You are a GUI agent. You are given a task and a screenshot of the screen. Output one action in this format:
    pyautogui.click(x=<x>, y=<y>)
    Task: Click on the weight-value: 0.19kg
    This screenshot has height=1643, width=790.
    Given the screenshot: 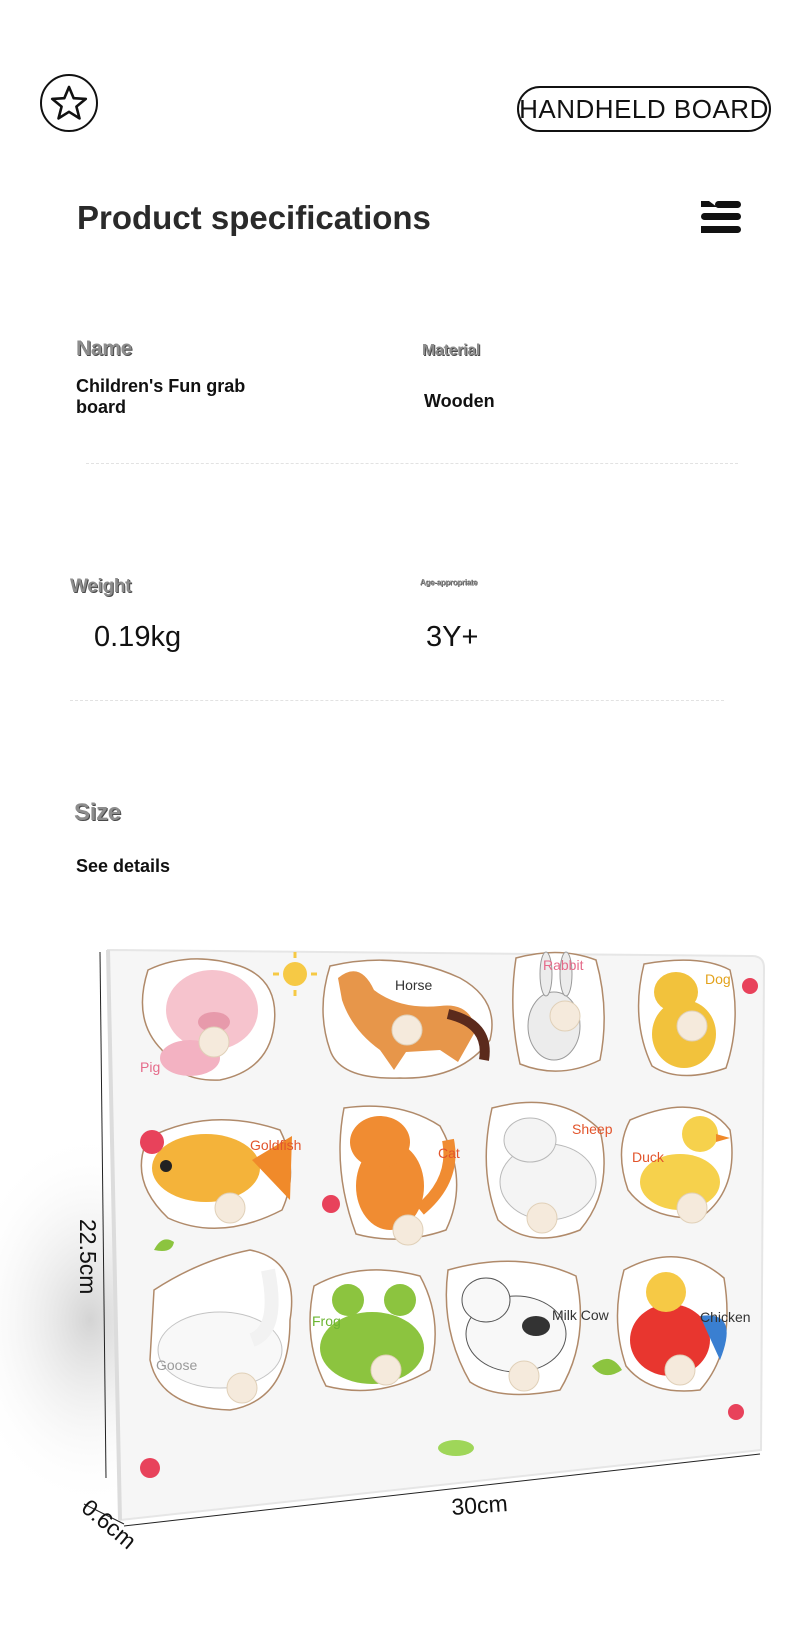 What is the action you would take?
    pyautogui.click(x=138, y=637)
    